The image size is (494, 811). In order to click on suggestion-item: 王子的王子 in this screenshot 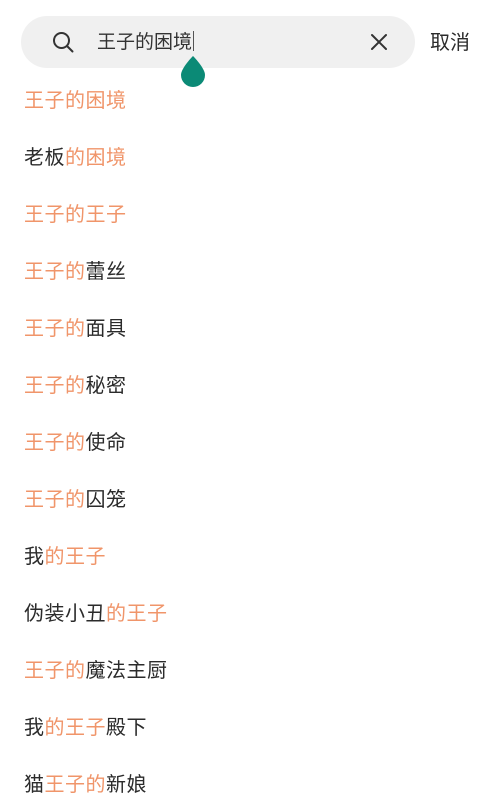, I will do `click(247, 212)`.